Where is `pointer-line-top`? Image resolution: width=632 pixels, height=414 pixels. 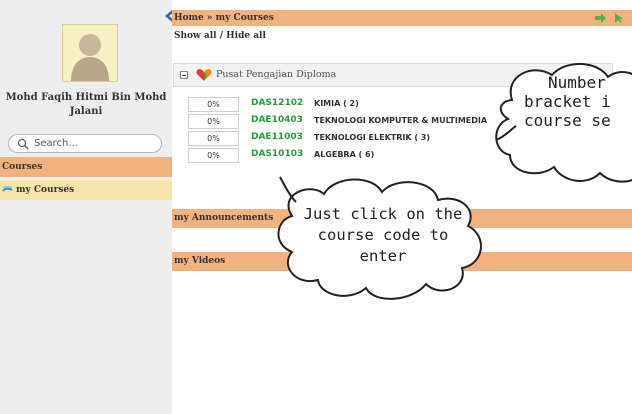
pointer-line-top is located at coordinates (506, 133).